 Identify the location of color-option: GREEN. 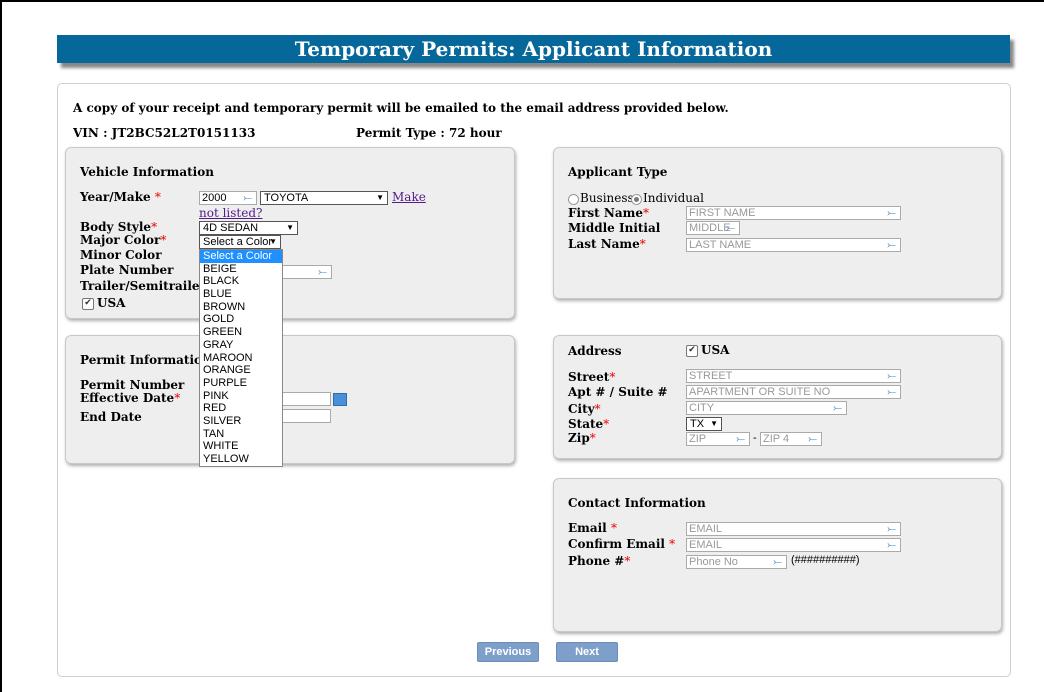
(241, 332).